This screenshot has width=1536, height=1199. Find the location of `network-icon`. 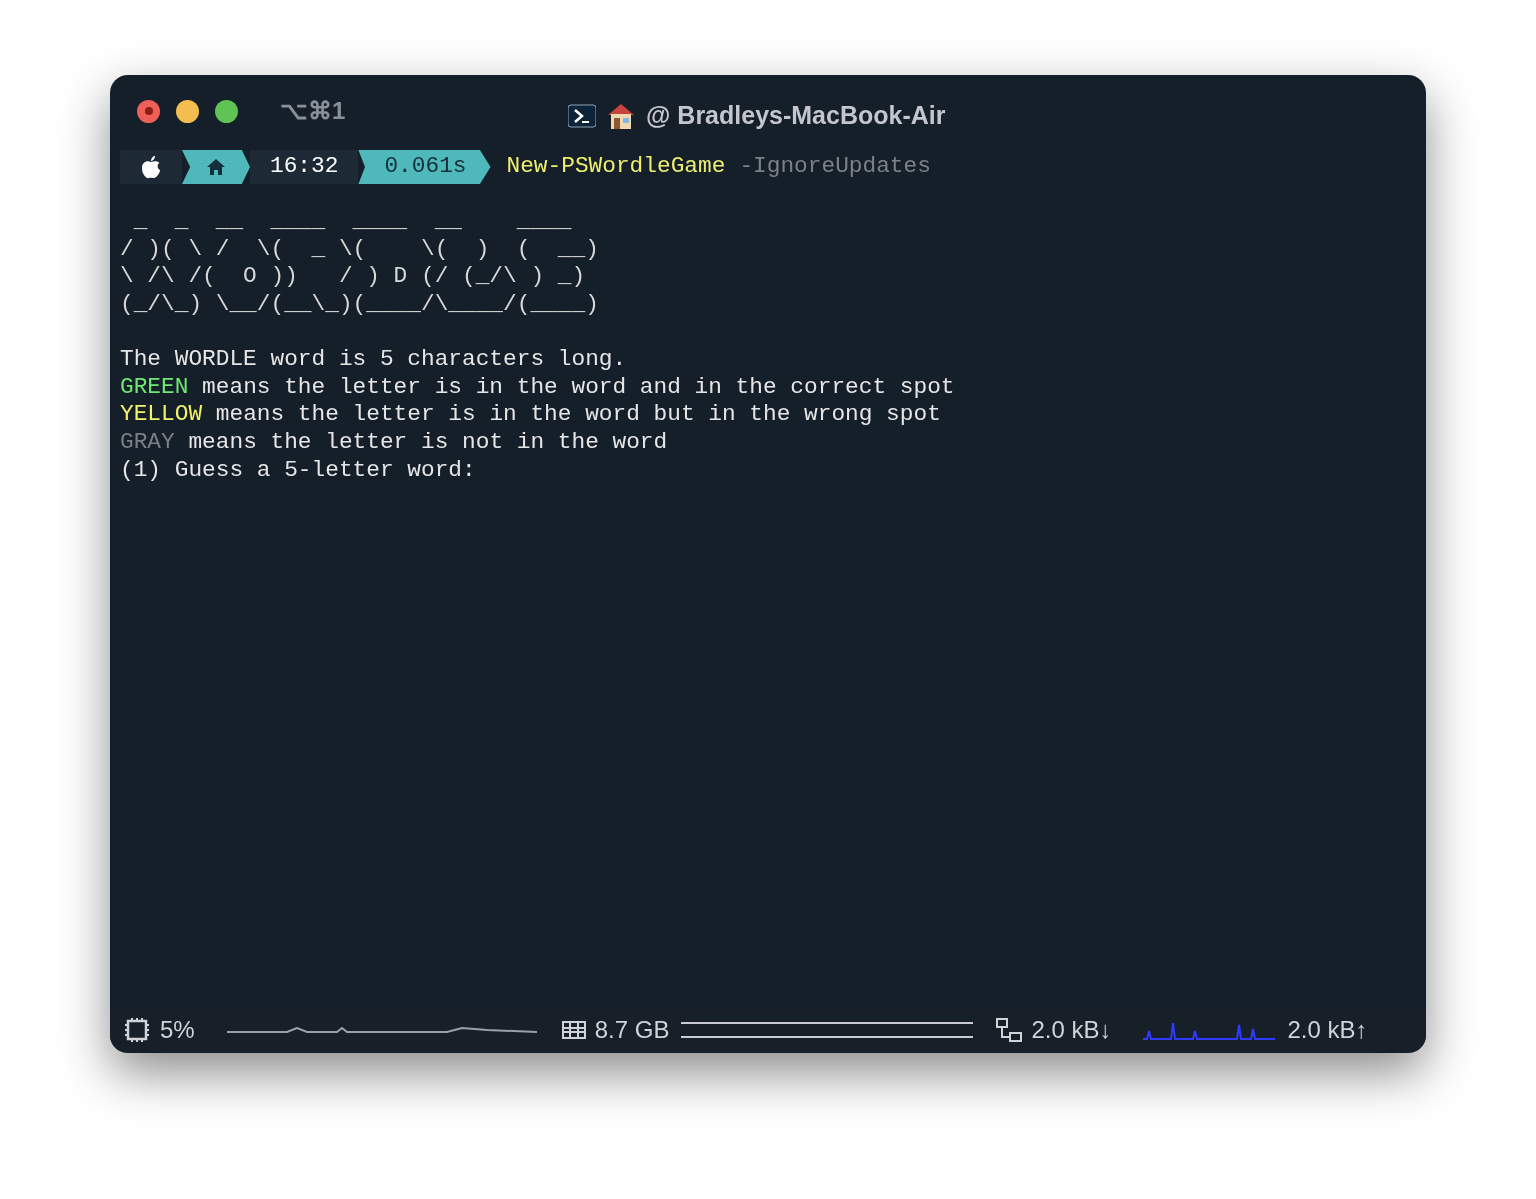

network-icon is located at coordinates (1009, 1030).